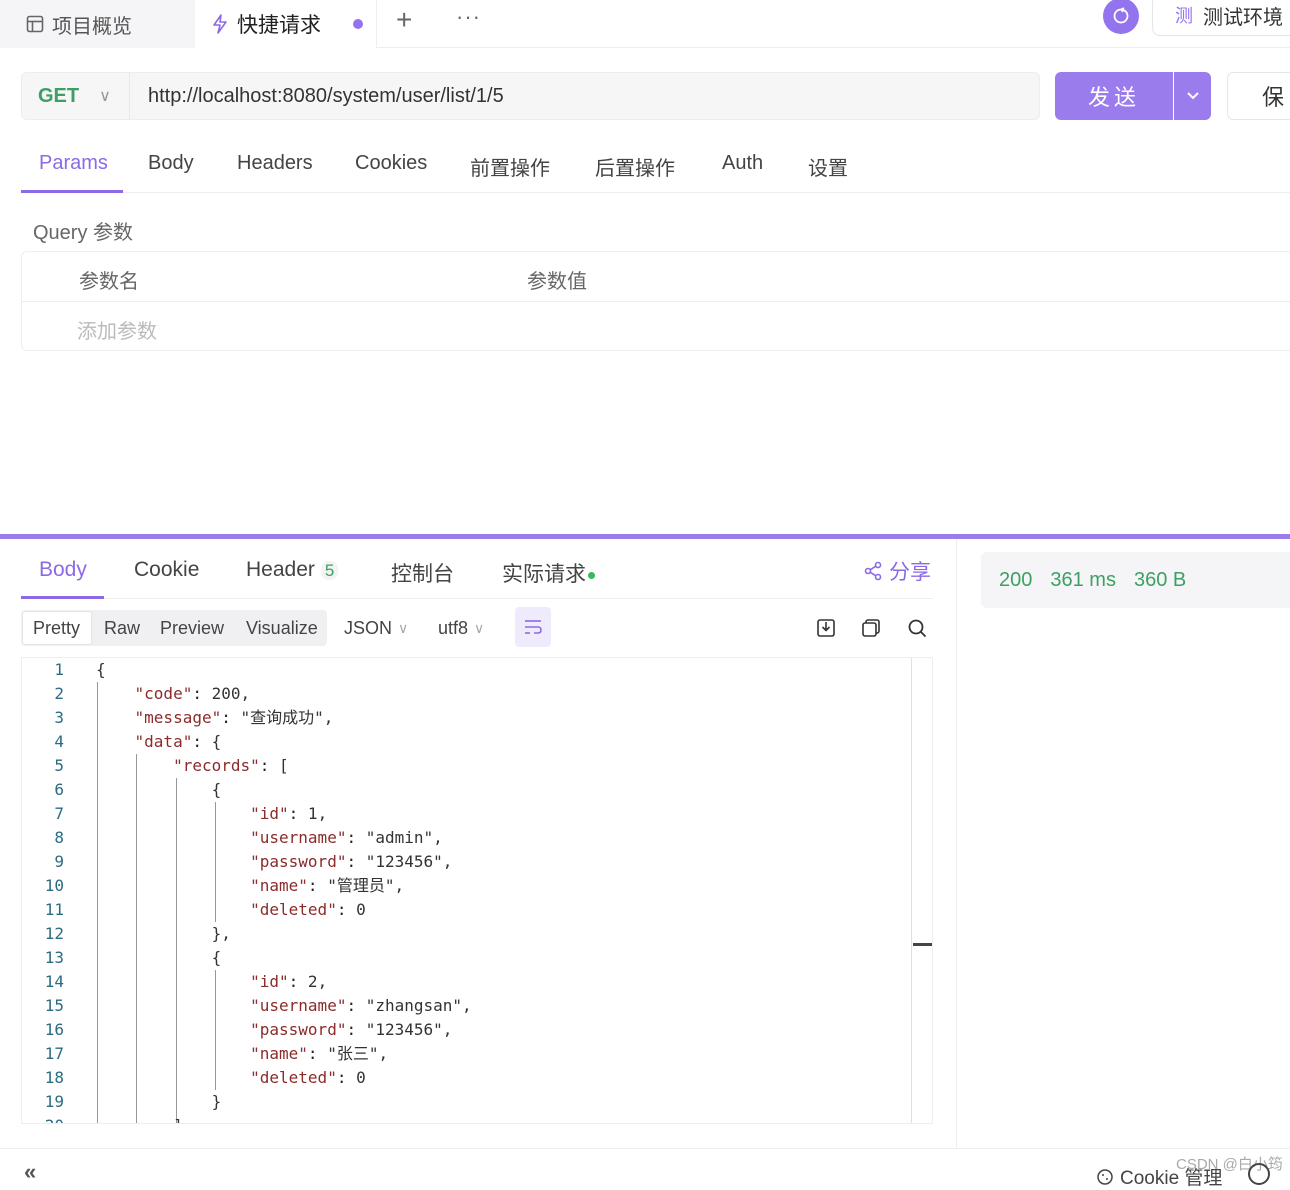 This screenshot has width=1290, height=1190. Describe the element at coordinates (544, 574) in the screenshot. I see `resp-tab-actual-label: 实际请求` at that location.